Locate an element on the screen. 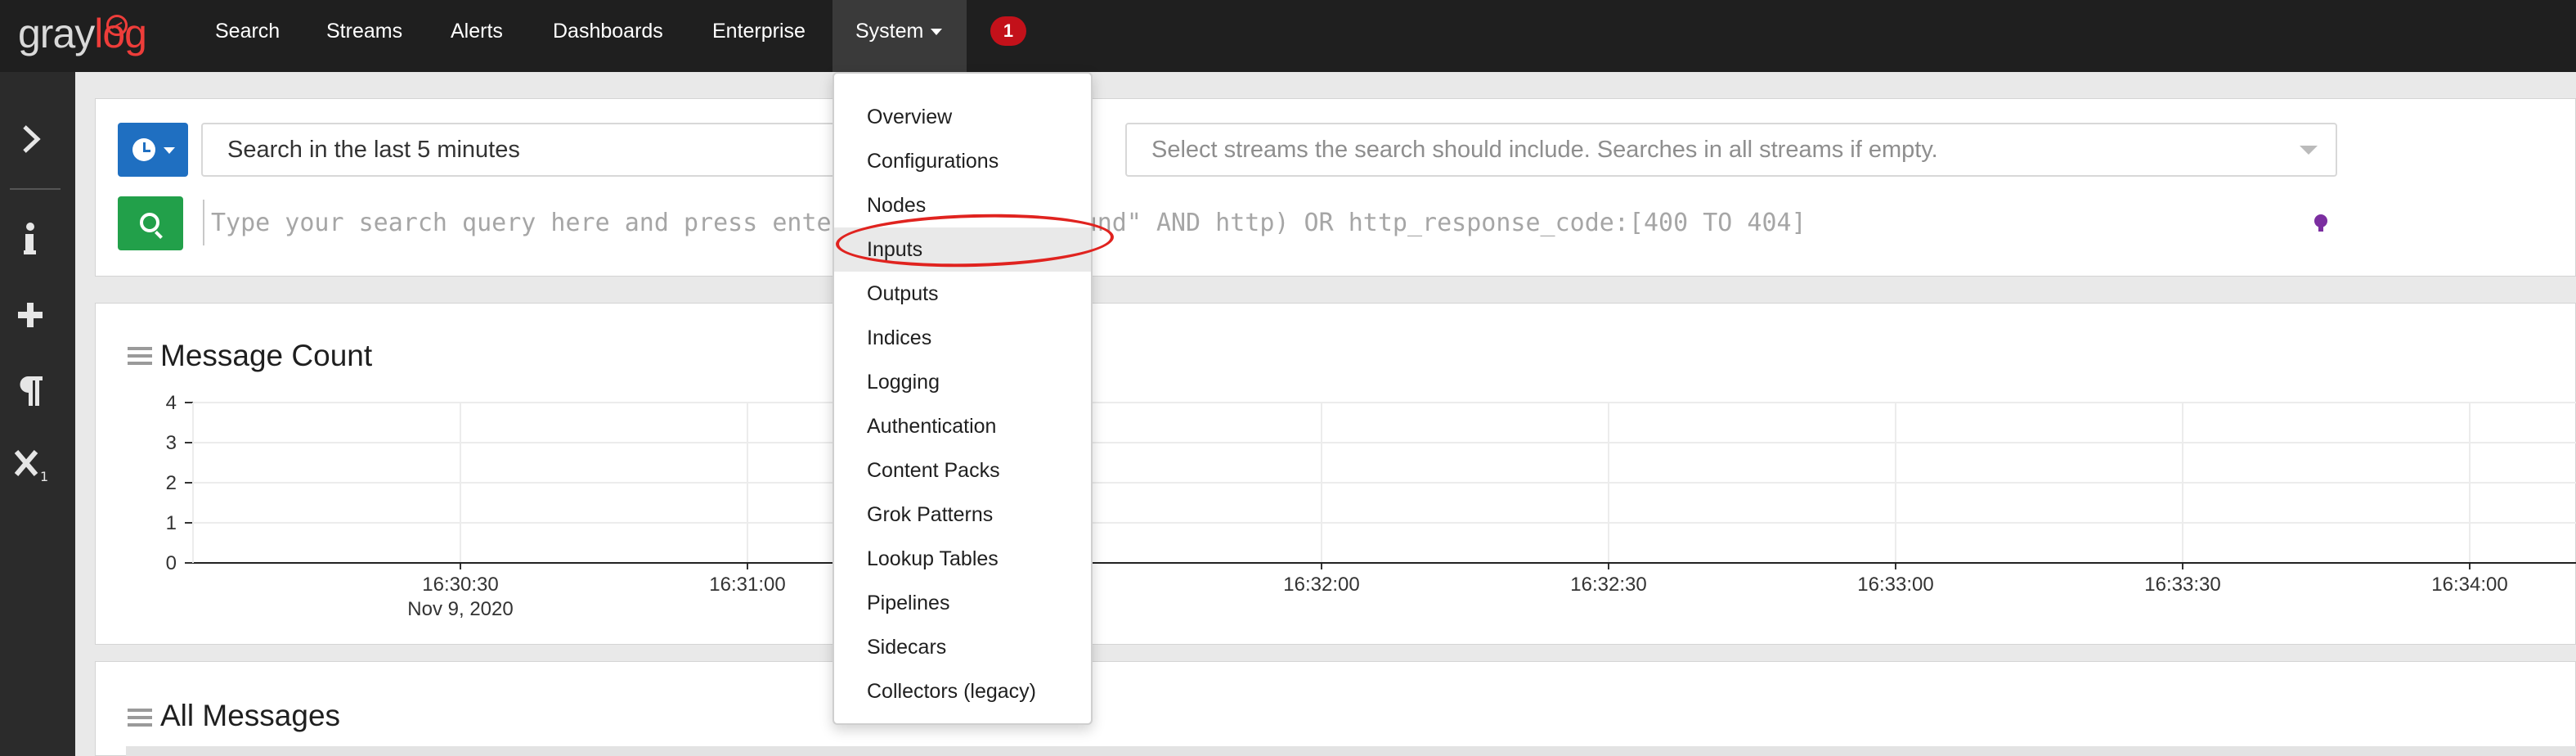 The image size is (2576, 756). x-tick-label: 16:31:00 is located at coordinates (747, 585).